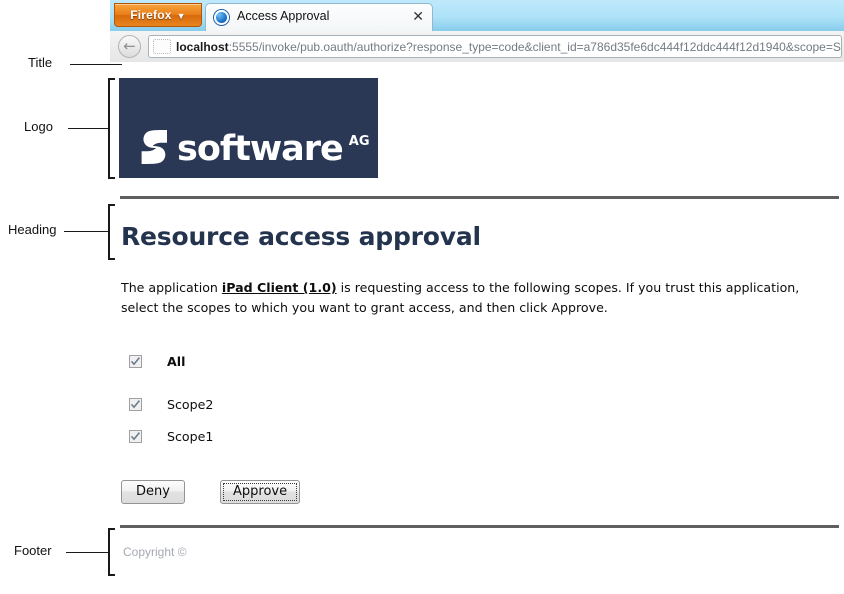 The width and height of the screenshot is (844, 594). I want to click on close-icon: ✕, so click(418, 17).